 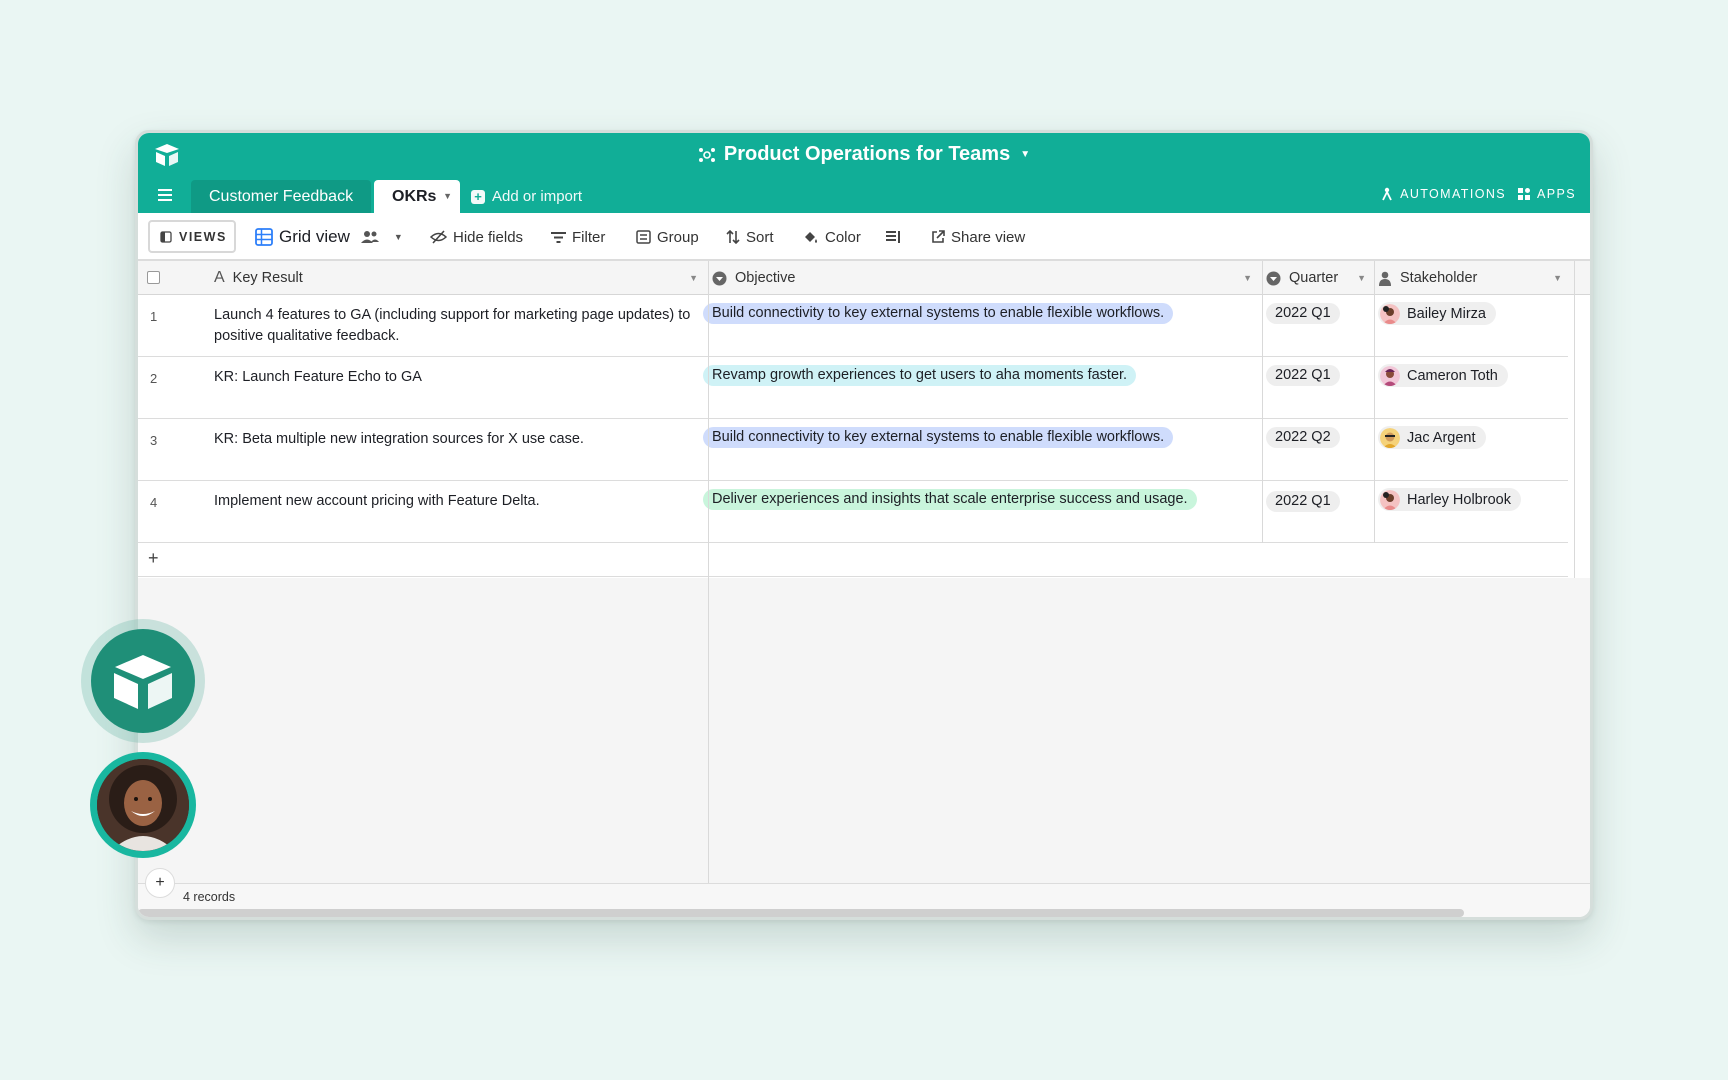 I want to click on grid-view-switcher: Grid view ▼, so click(x=329, y=237).